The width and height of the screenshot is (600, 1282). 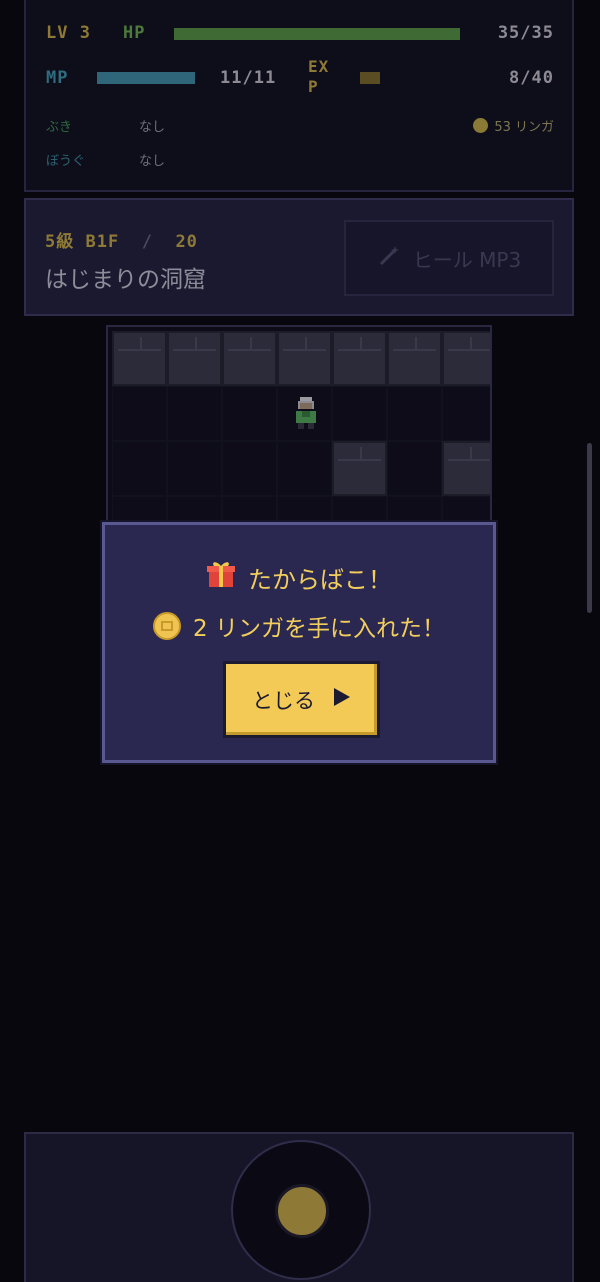 I want to click on armor-value: なし, so click(x=152, y=161).